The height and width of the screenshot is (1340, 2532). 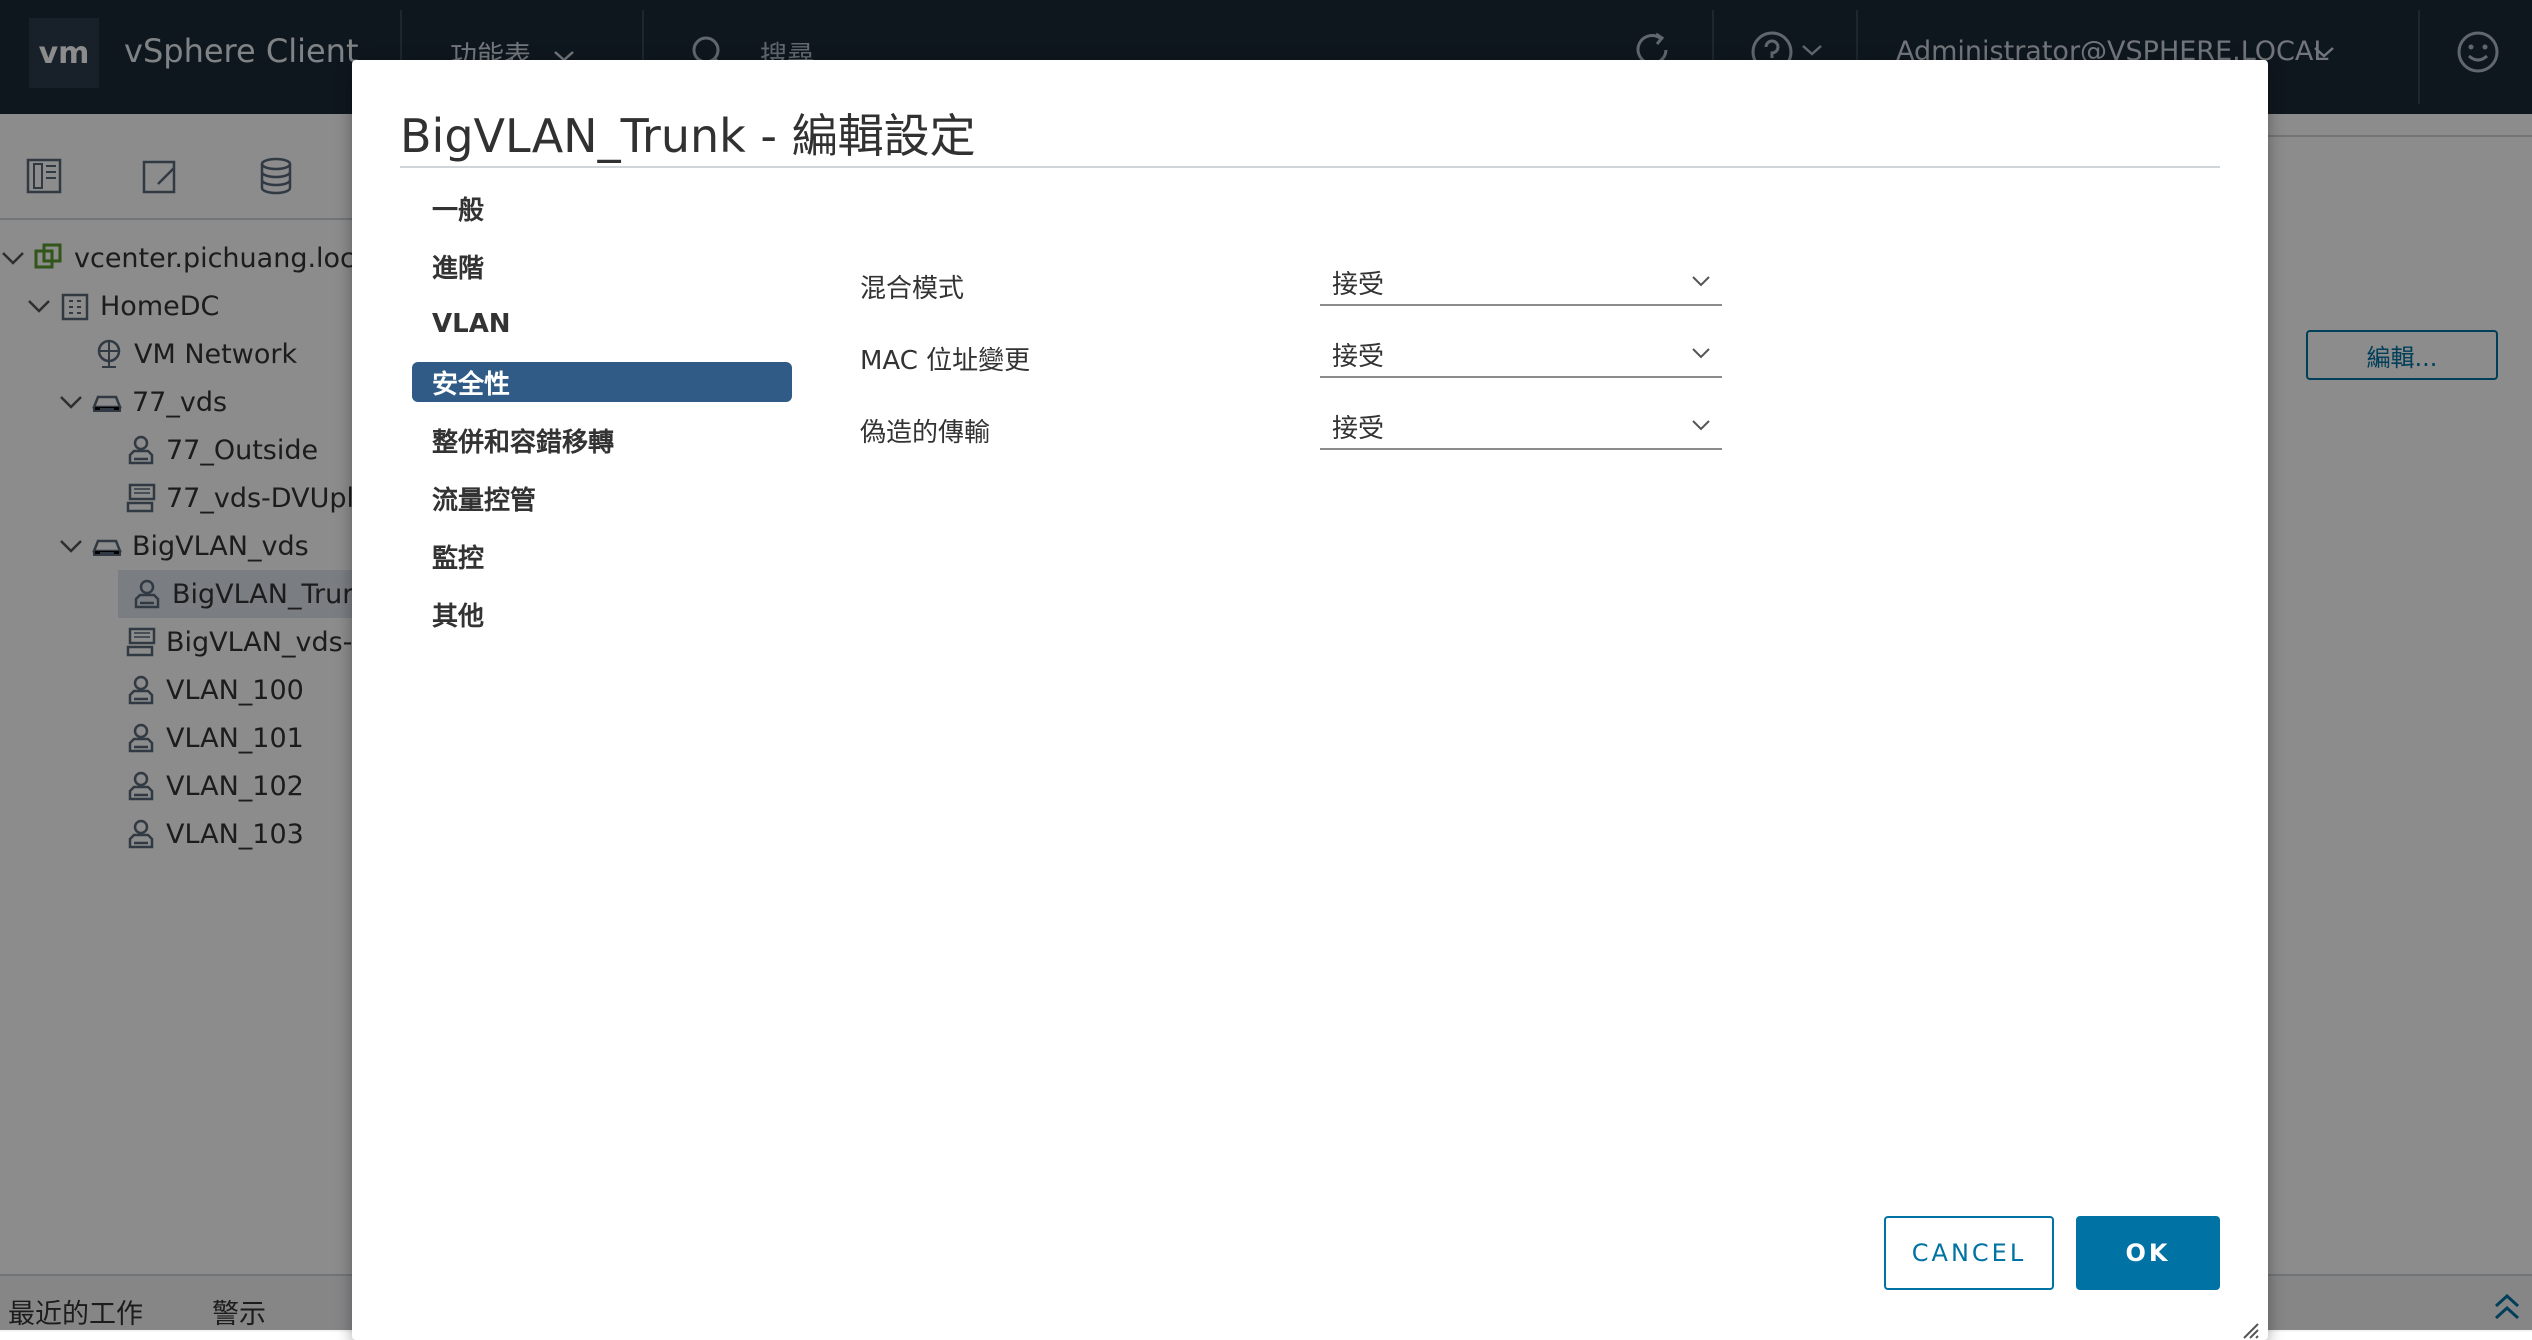 I want to click on nav-item-security: 安全性, so click(x=602, y=382).